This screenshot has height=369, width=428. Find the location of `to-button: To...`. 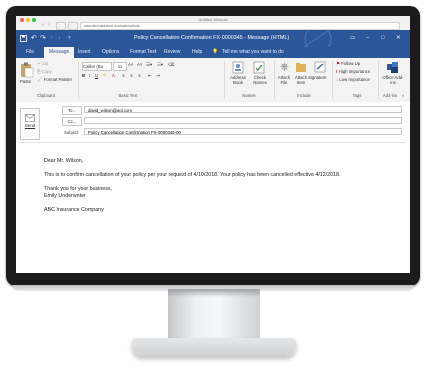

to-button: To... is located at coordinates (72, 110).